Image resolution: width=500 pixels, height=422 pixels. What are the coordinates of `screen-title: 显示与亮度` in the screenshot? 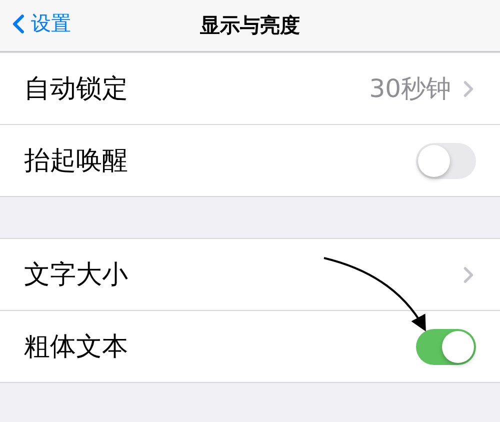 It's located at (250, 25).